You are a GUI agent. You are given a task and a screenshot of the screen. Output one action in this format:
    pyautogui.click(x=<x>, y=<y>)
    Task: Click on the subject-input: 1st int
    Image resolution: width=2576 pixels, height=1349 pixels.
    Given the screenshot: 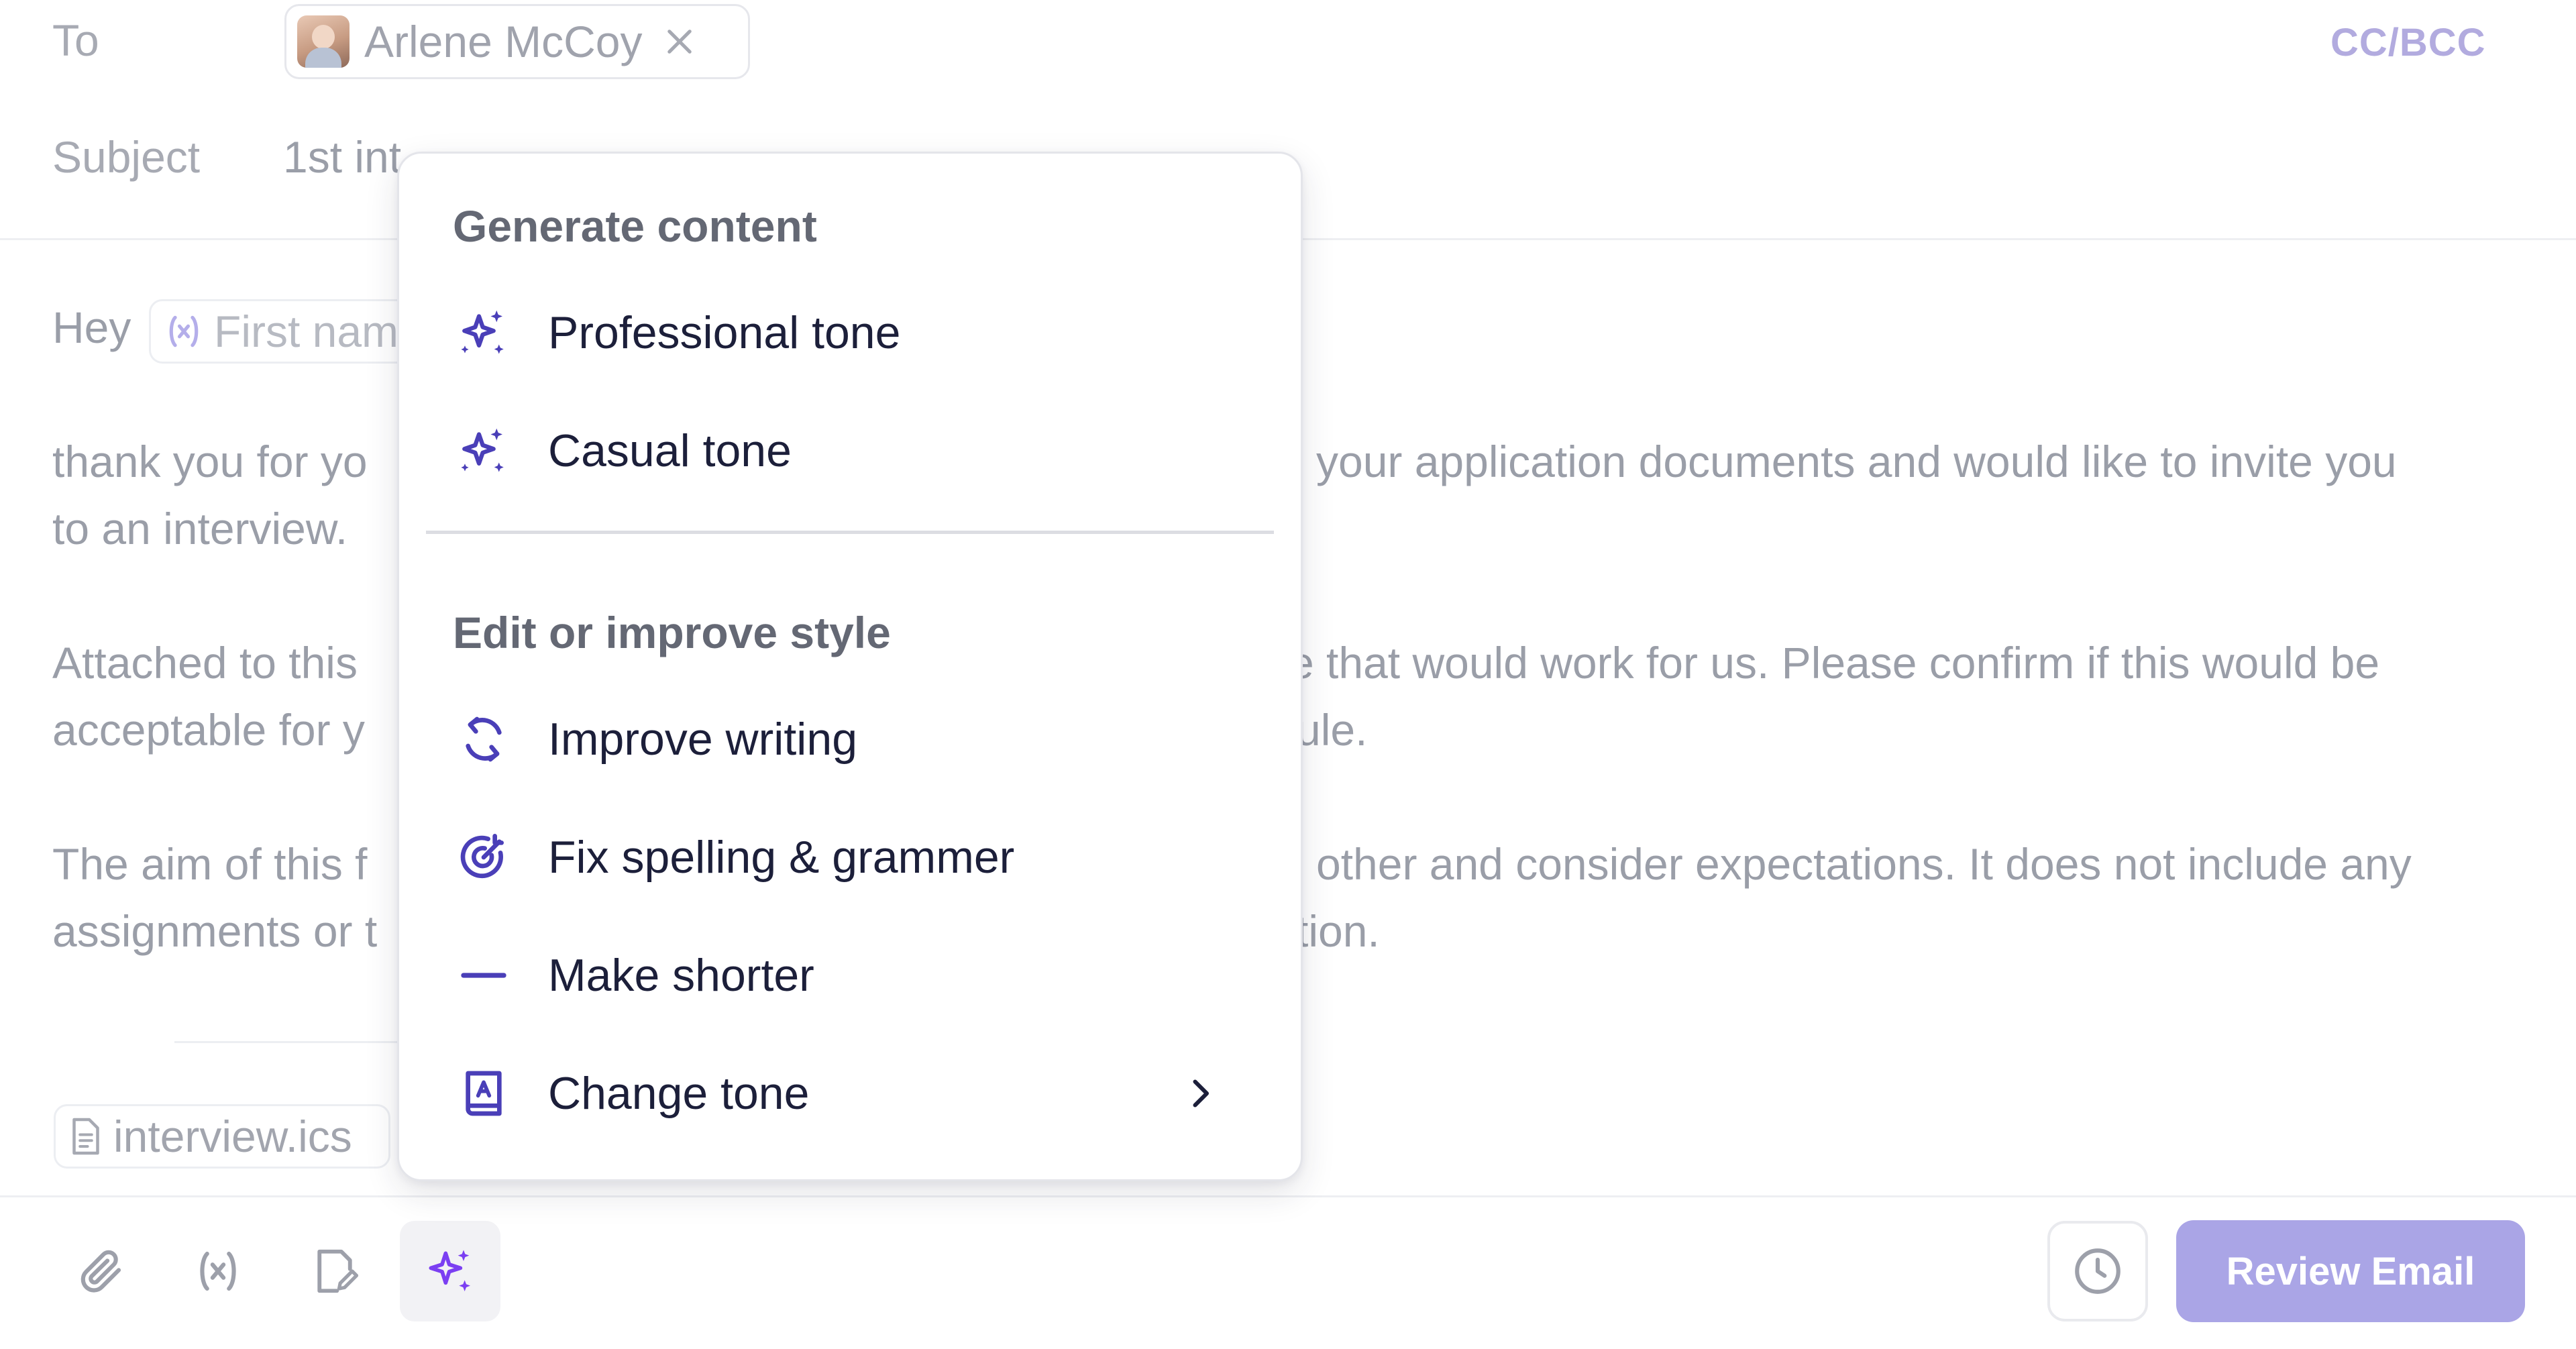 What is the action you would take?
    pyautogui.click(x=342, y=156)
    